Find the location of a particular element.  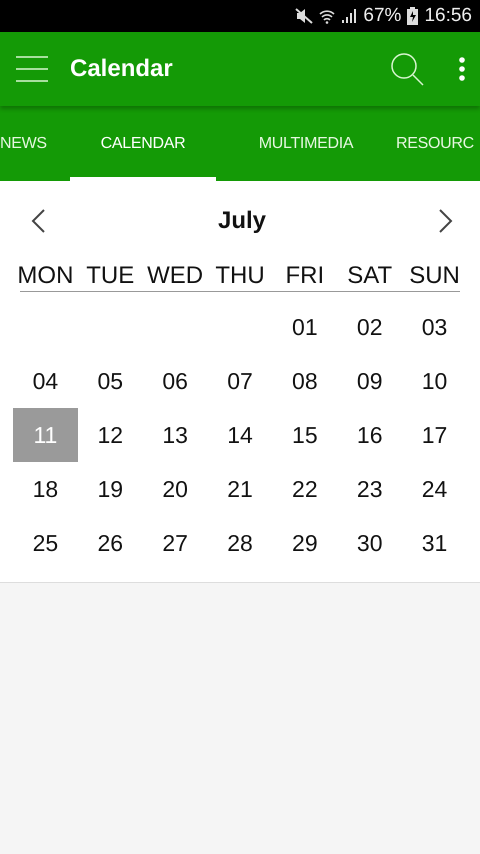

day-cell: 12 is located at coordinates (110, 435).